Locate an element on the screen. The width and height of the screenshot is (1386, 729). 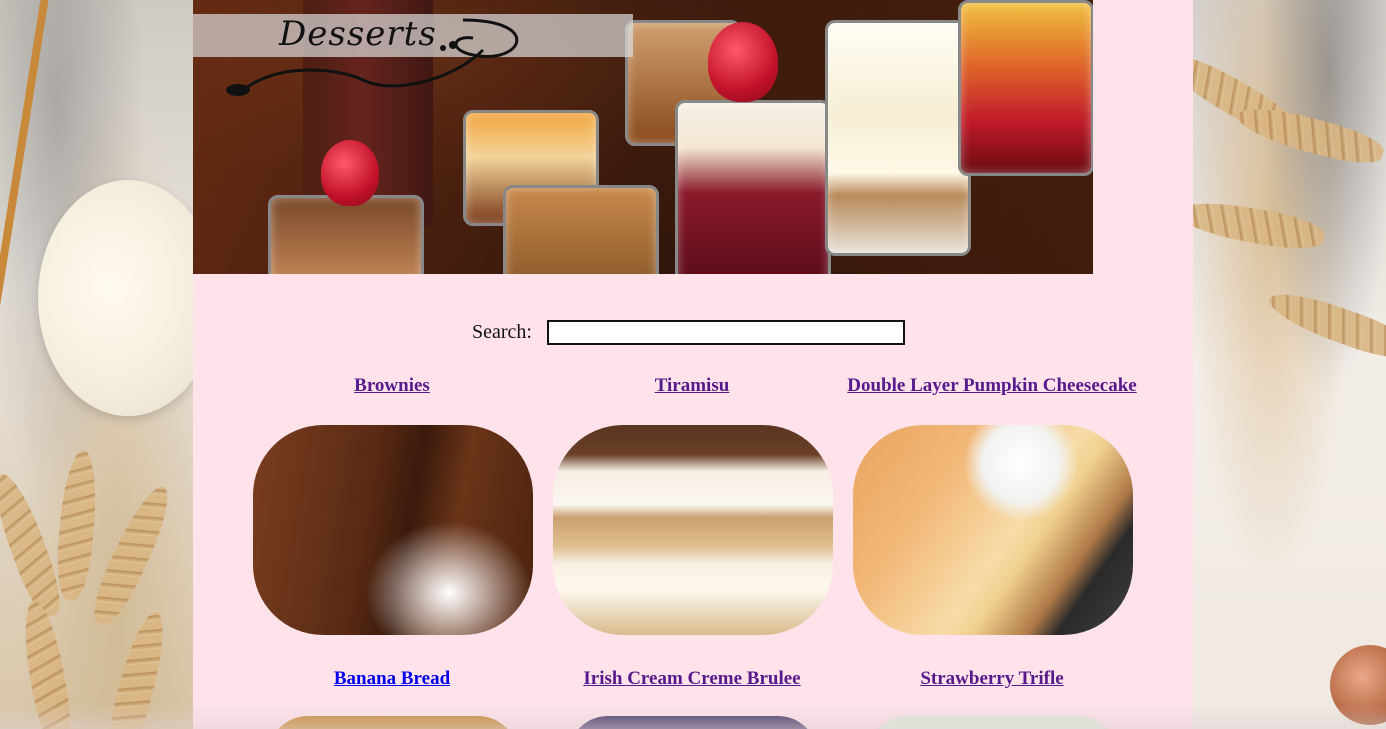
dessert-link-pumpkin-cheesecake: Double Layer Pumpkin Cheesecake is located at coordinates (992, 386).